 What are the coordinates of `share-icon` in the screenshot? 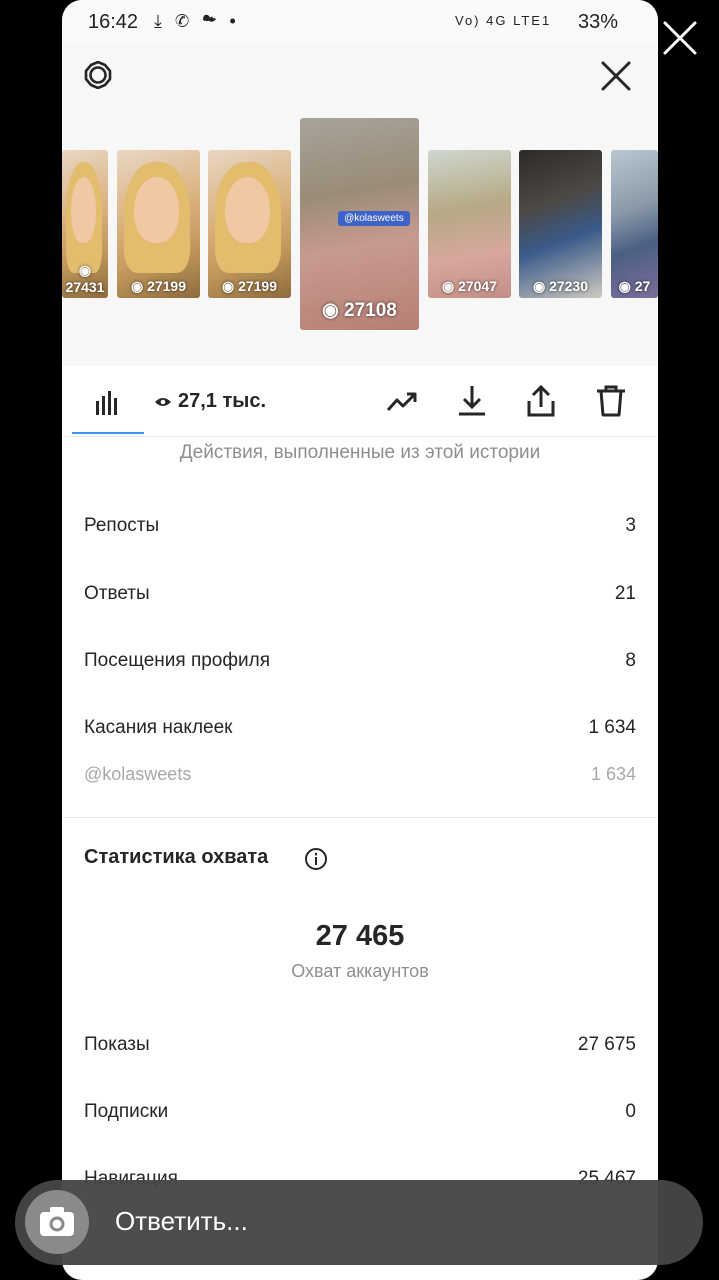 It's located at (541, 401).